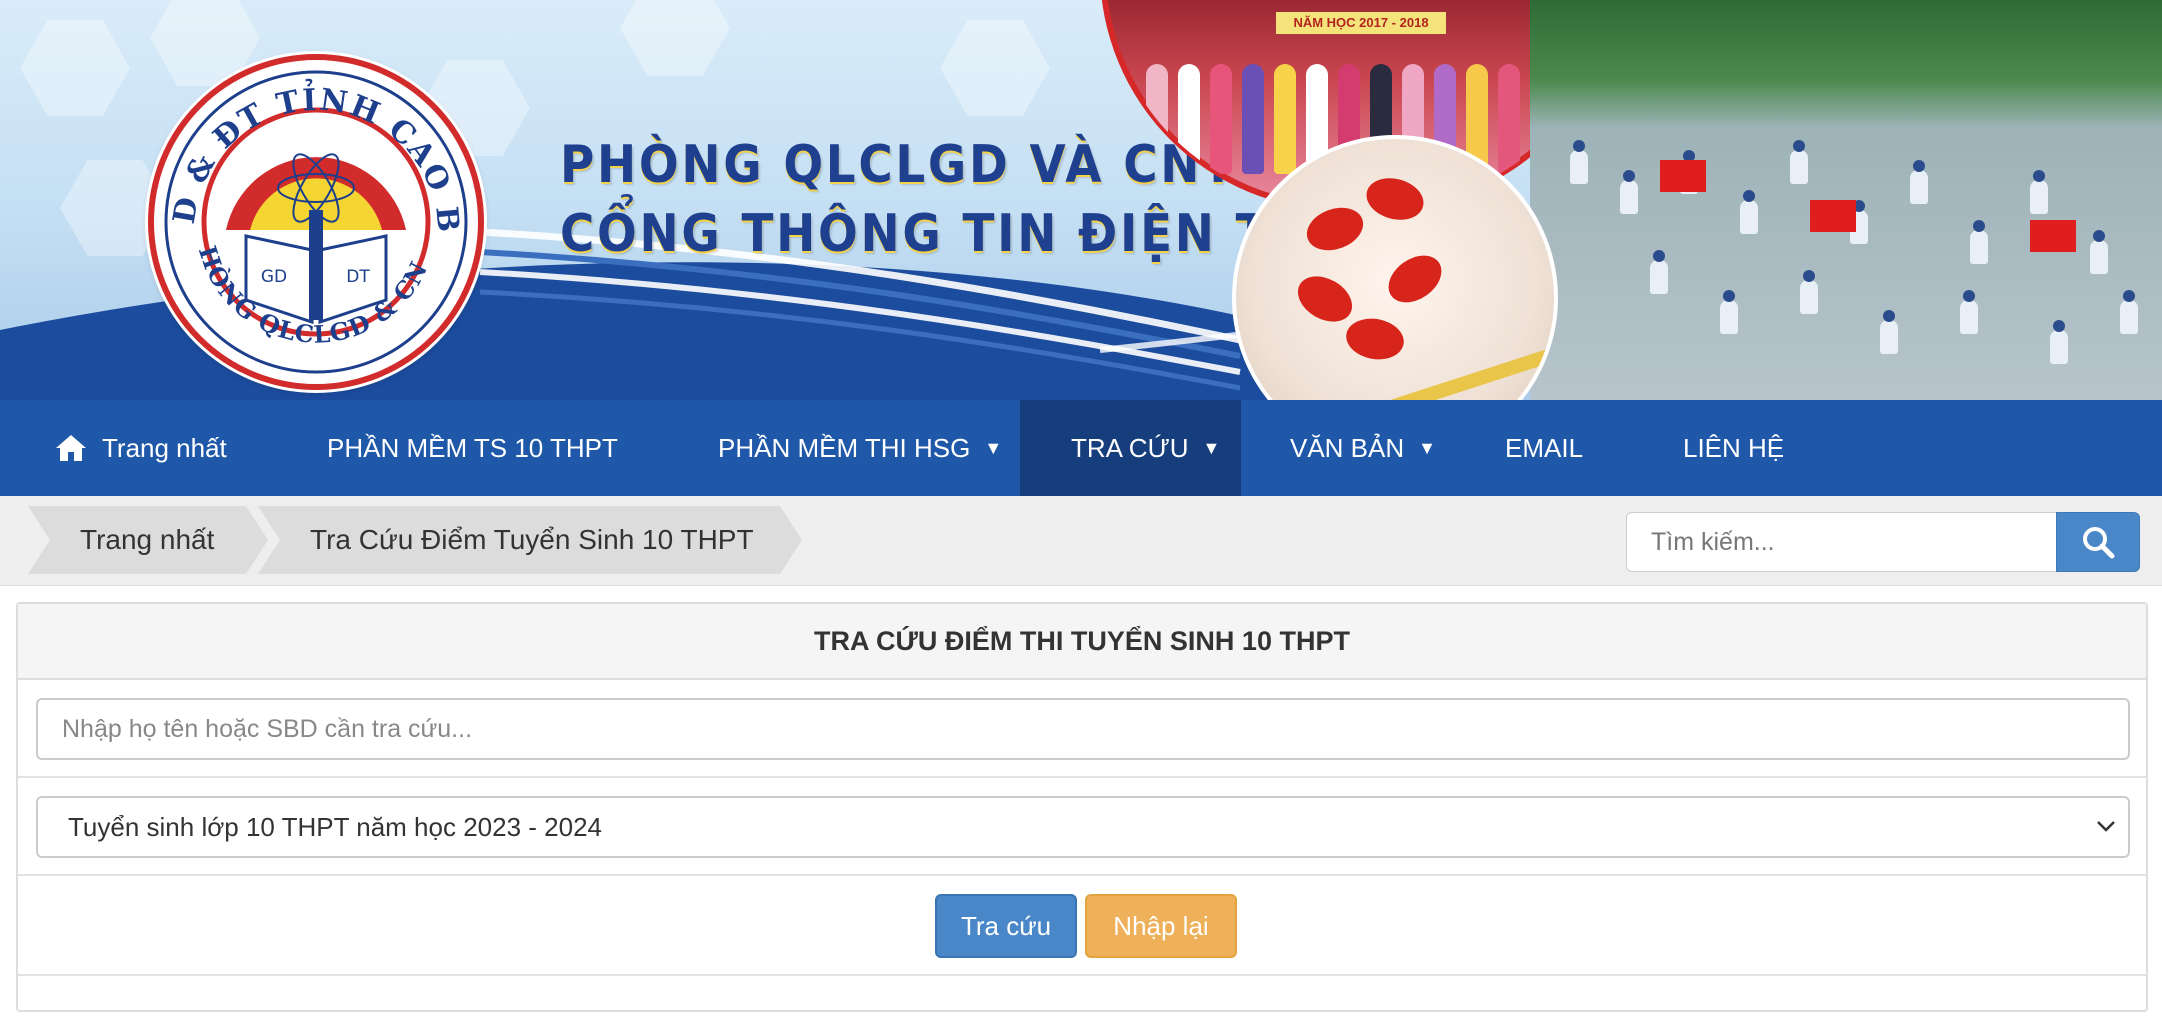 This screenshot has height=1024, width=2162. I want to click on nav-item-label: LIÊN HỆ, so click(1734, 447).